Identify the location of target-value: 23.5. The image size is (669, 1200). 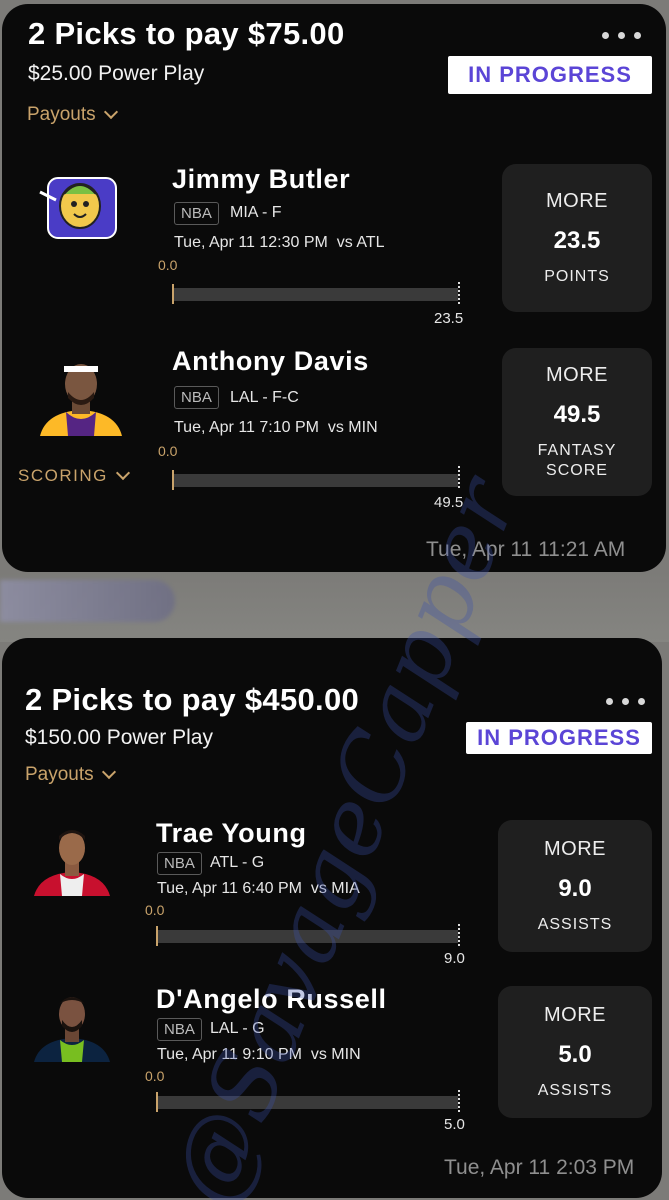
(449, 318).